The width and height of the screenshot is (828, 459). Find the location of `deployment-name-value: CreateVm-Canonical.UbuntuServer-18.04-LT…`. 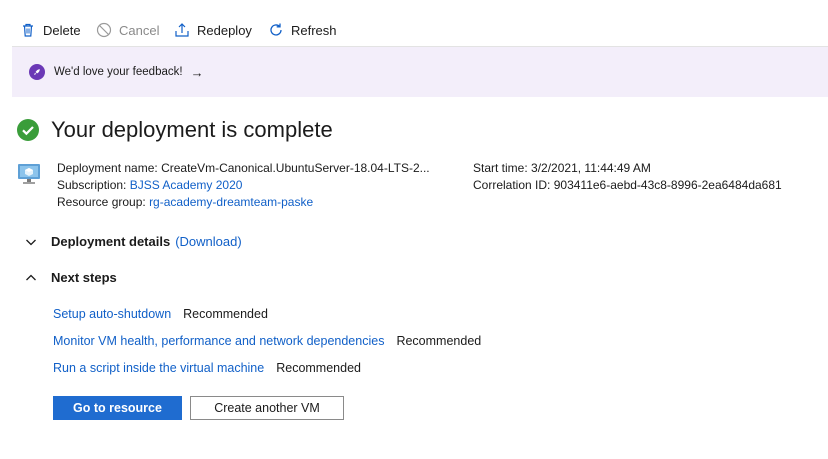

deployment-name-value: CreateVm-Canonical.UbuntuServer-18.04-LT… is located at coordinates (295, 168).